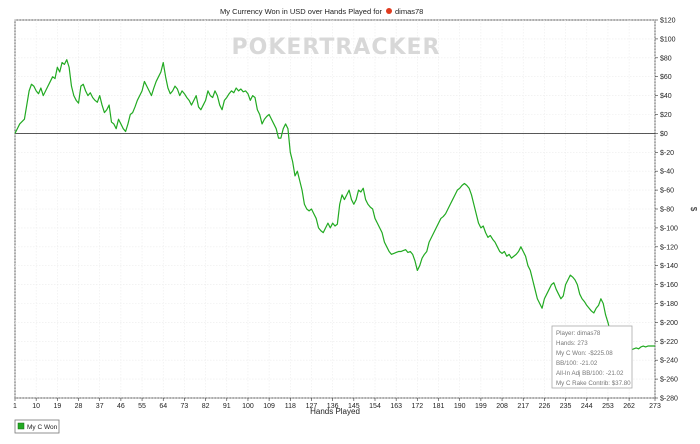  What do you see at coordinates (57, 406) in the screenshot?
I see `x-tick-label: 19` at bounding box center [57, 406].